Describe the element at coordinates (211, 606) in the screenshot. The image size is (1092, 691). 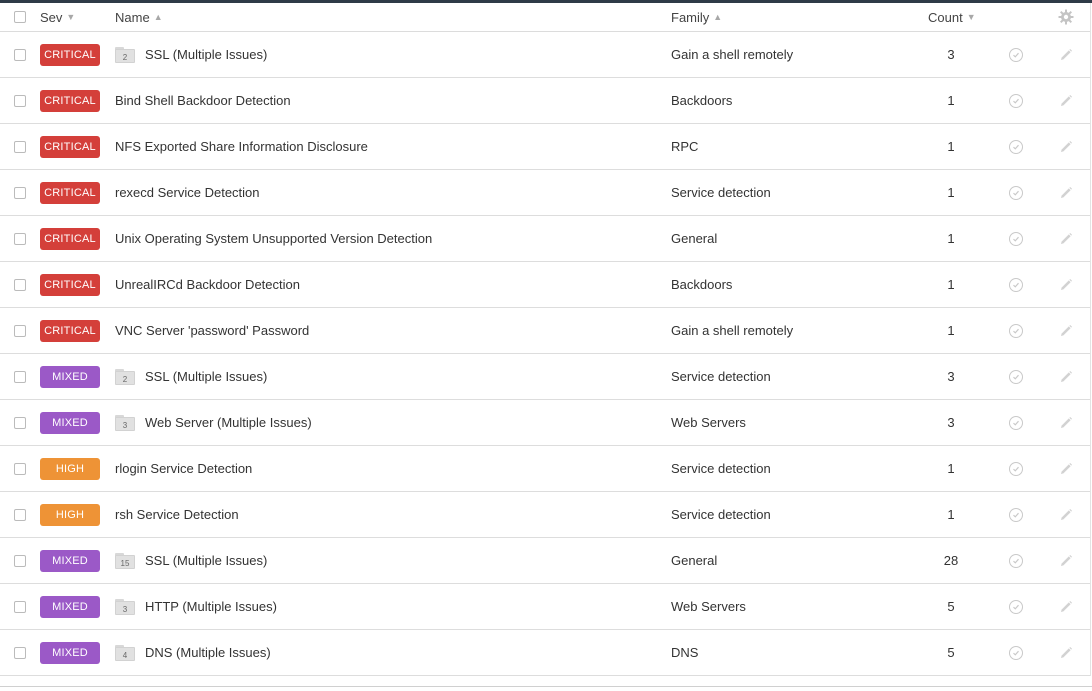
I see `vulnerability-name: HTTP (Multiple Issues)` at that location.